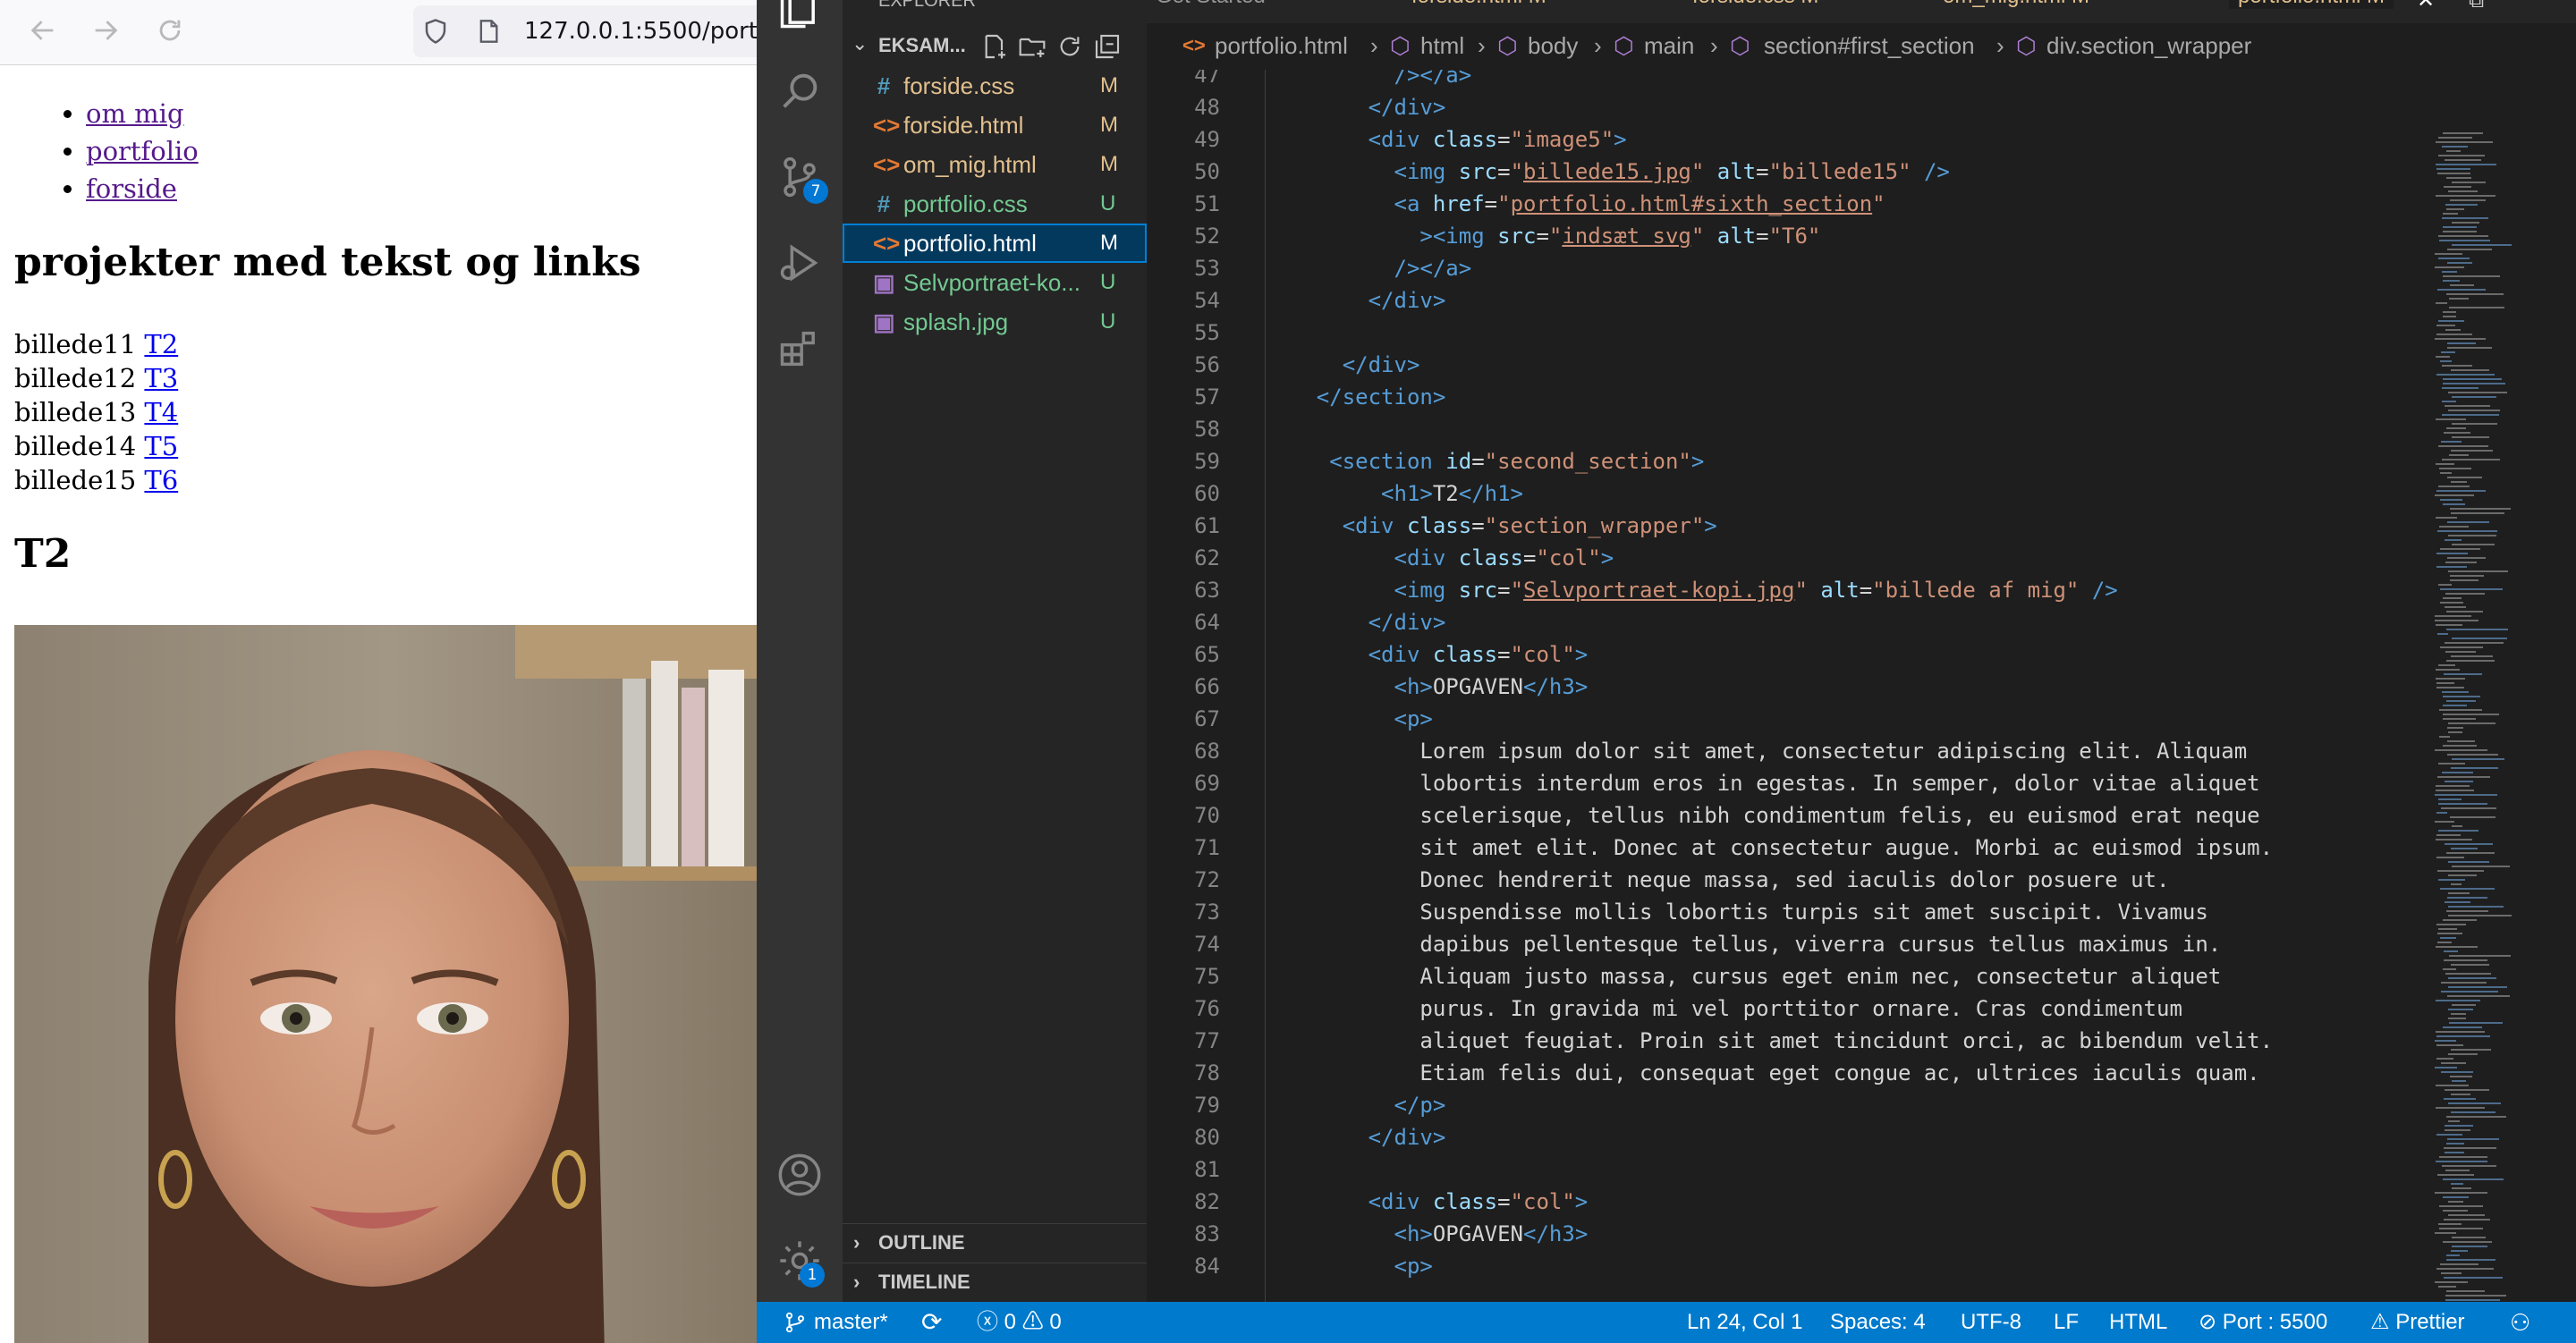 The height and width of the screenshot is (1343, 2576). What do you see at coordinates (2476, 6) in the screenshot?
I see `split-editor-icon: ⧉` at bounding box center [2476, 6].